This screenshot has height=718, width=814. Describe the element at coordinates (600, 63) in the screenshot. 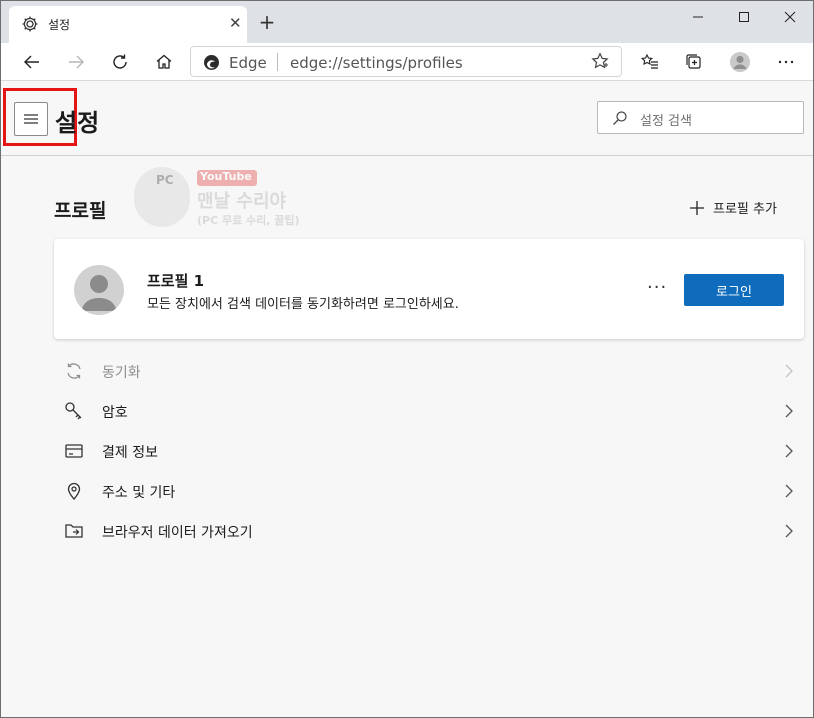

I see `favorite-star-icon` at that location.